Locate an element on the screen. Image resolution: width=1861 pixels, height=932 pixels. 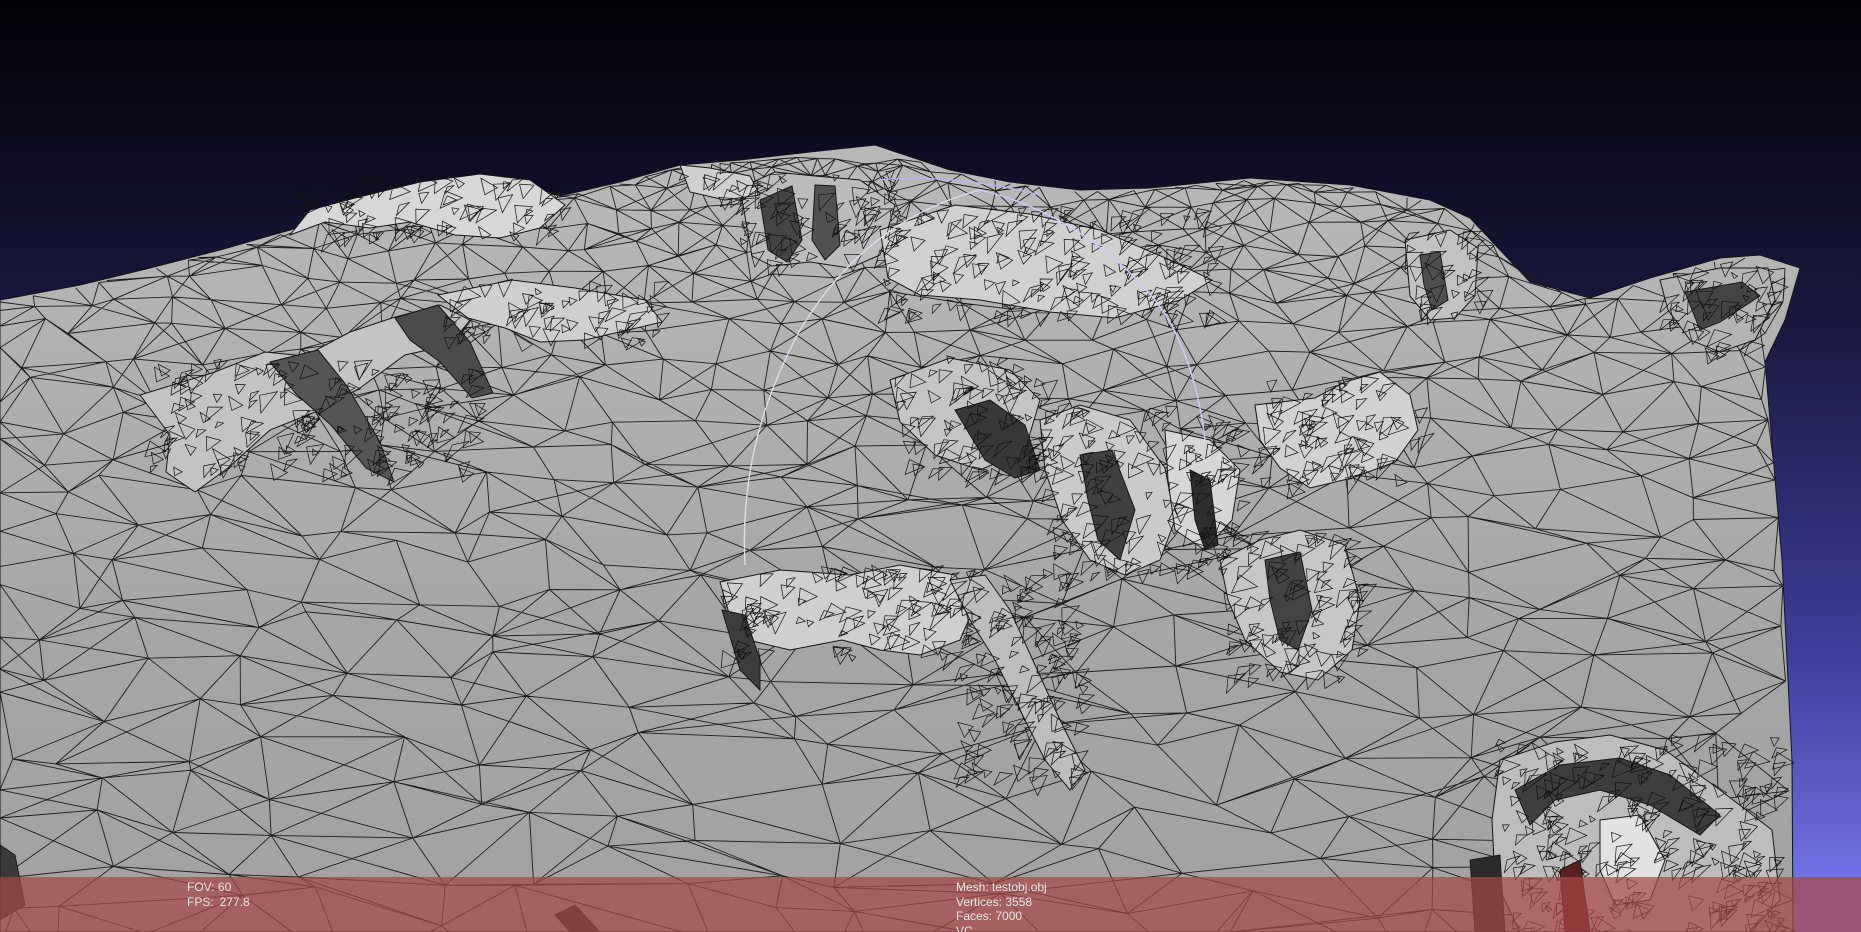
vertices-readout: Vertices: 3558 is located at coordinates (994, 901).